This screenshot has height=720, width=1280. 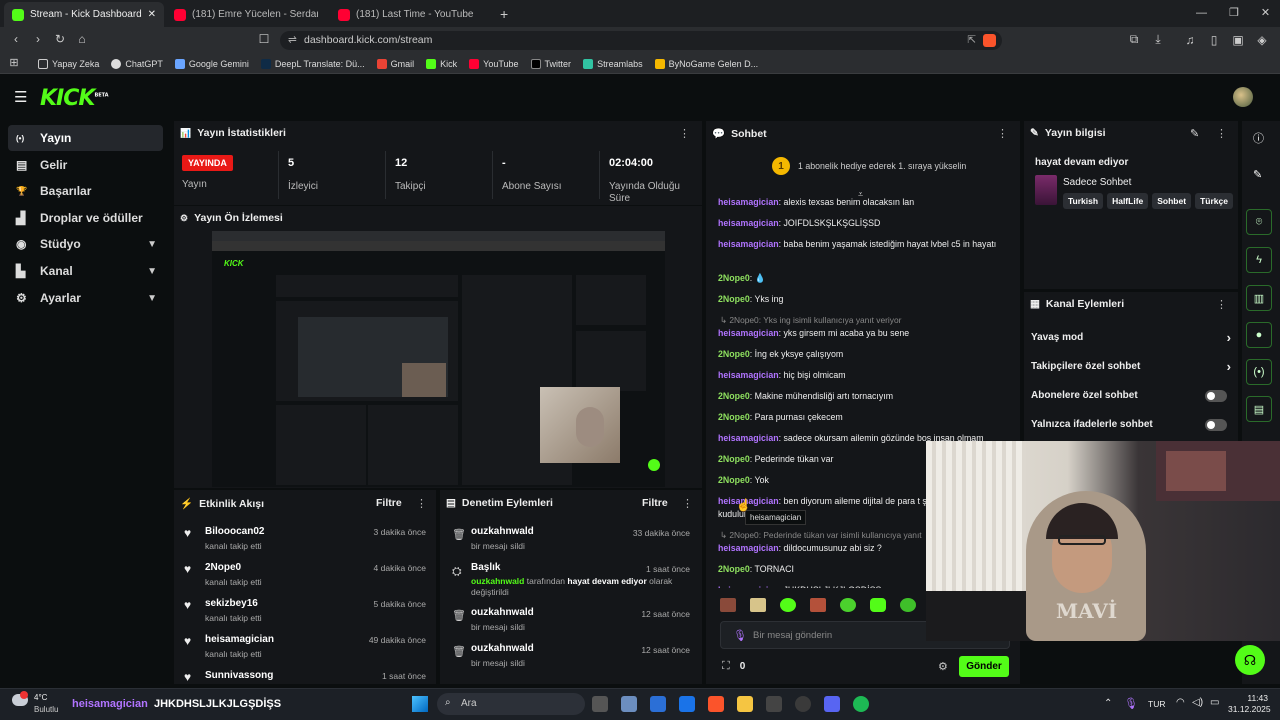 What do you see at coordinates (68, 63) in the screenshot?
I see `bookmark-item: Yapay Zeka` at bounding box center [68, 63].